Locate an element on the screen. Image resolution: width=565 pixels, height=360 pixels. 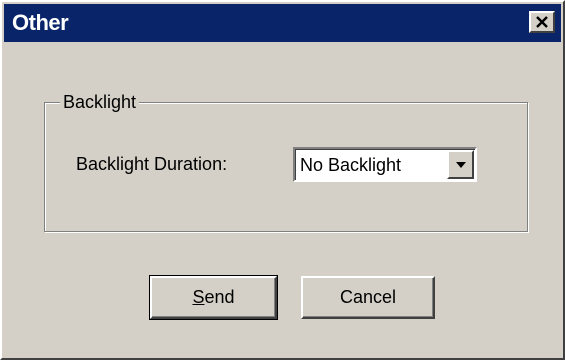
backlight-duration-label: Backlight Duration: is located at coordinates (152, 164).